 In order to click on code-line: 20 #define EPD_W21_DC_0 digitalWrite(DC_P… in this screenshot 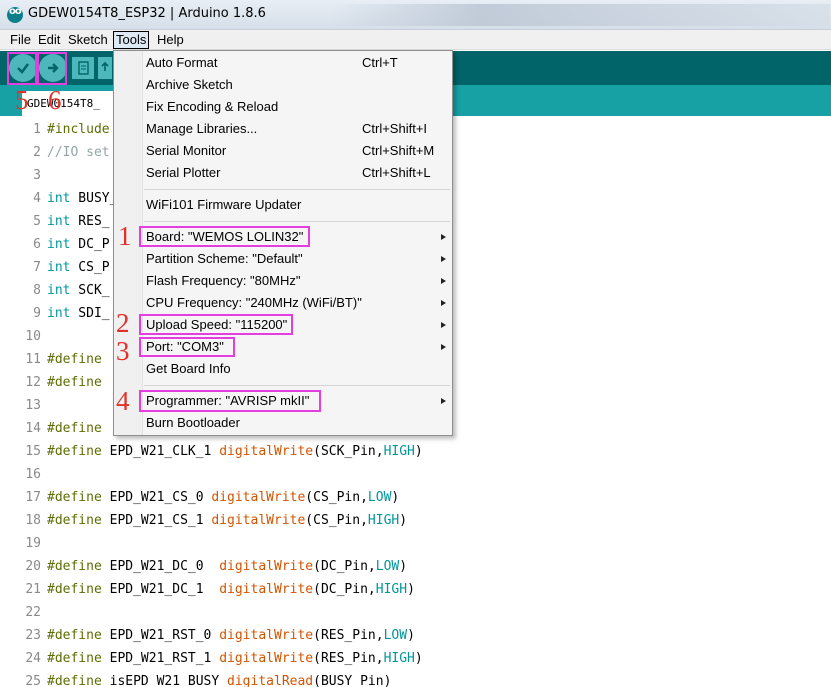, I will do `click(415, 566)`.